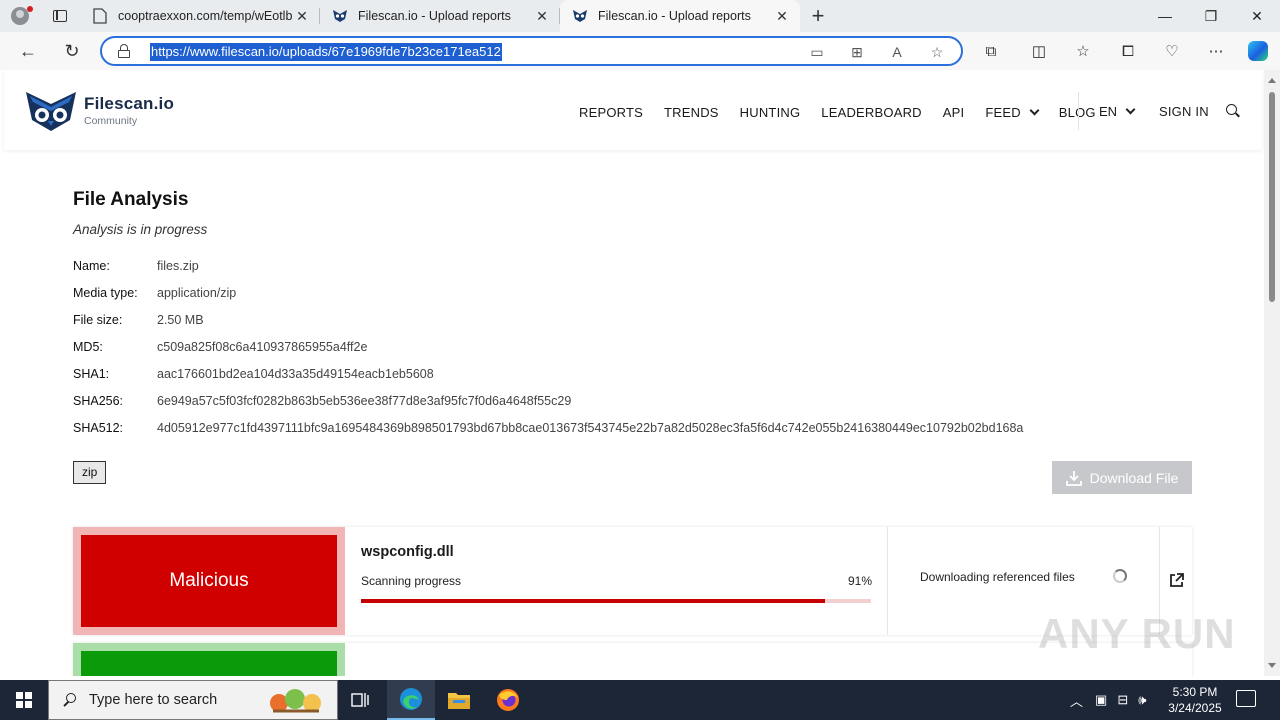  Describe the element at coordinates (1195, 708) in the screenshot. I see `clock-date: 3/24/2025` at that location.